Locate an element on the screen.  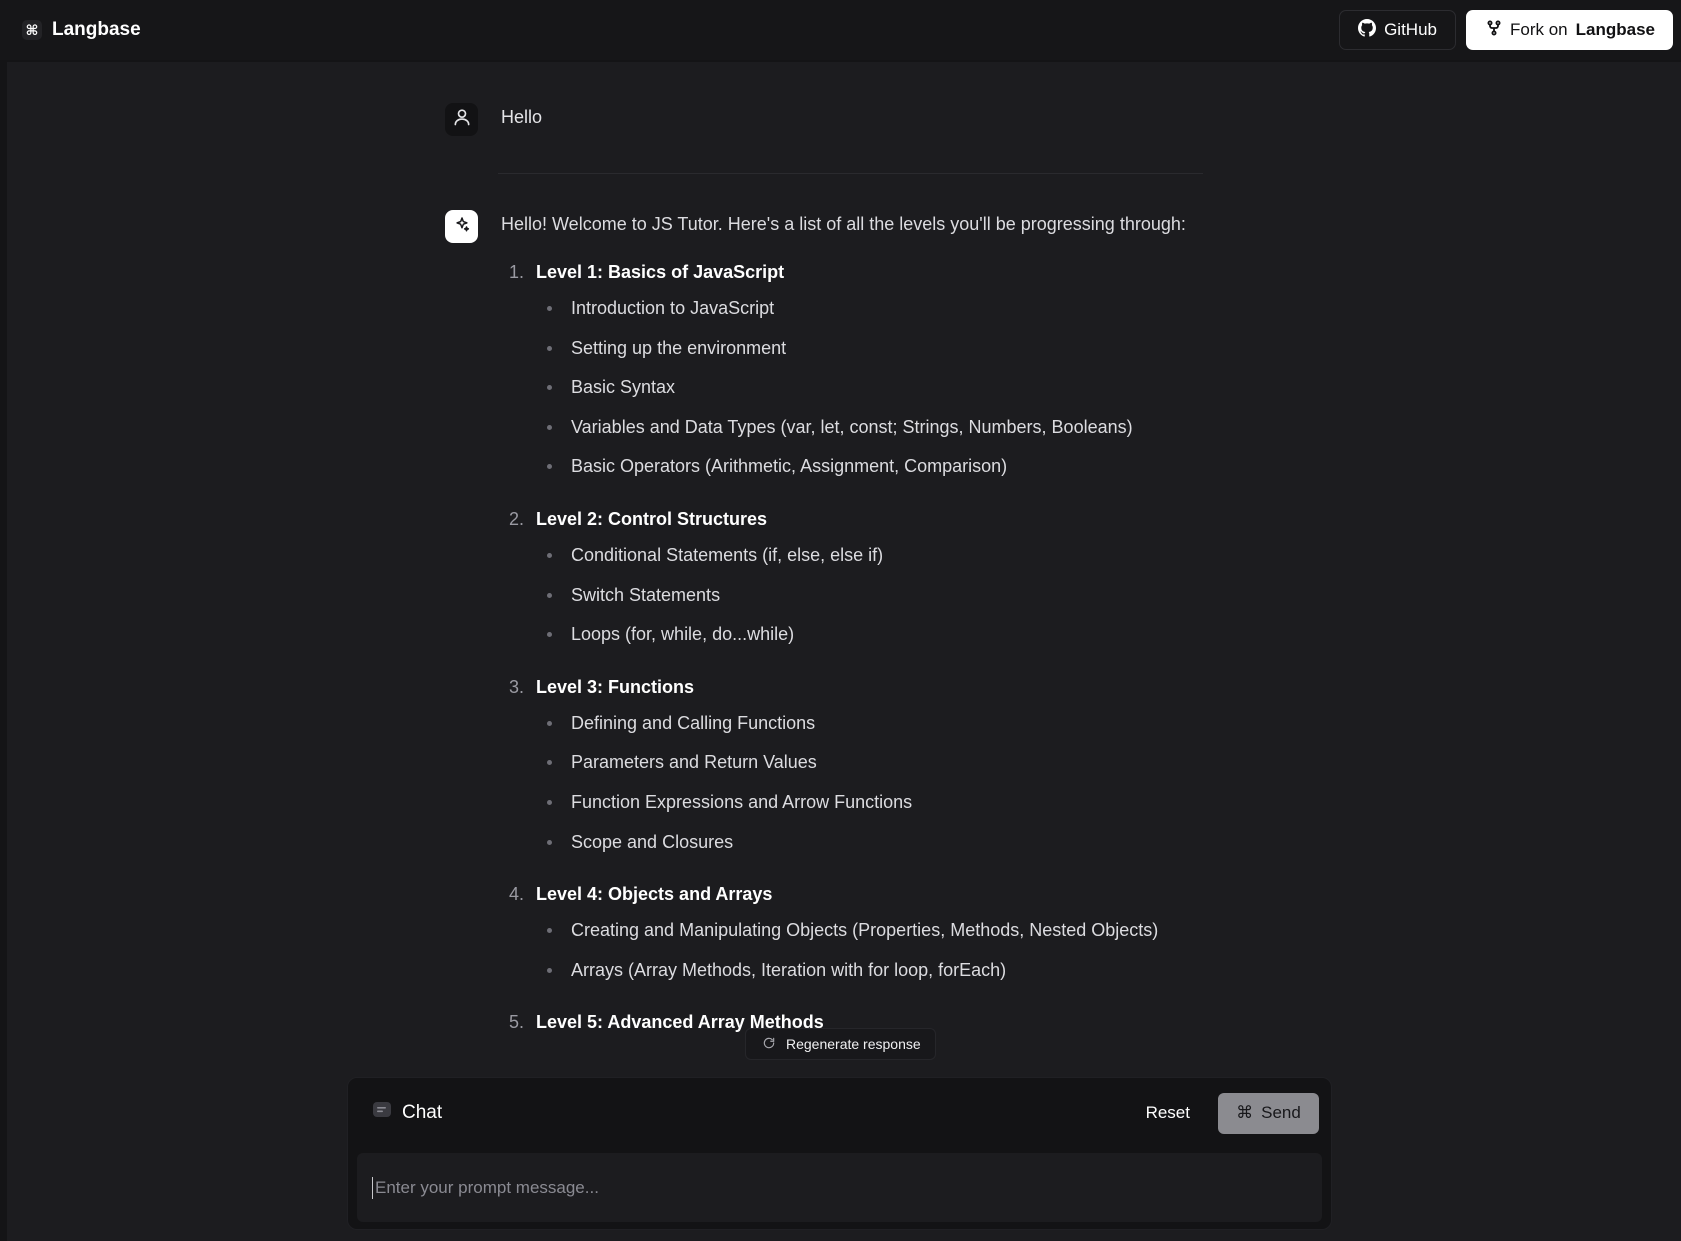
brand: ⌘ Langbase is located at coordinates (81, 30).